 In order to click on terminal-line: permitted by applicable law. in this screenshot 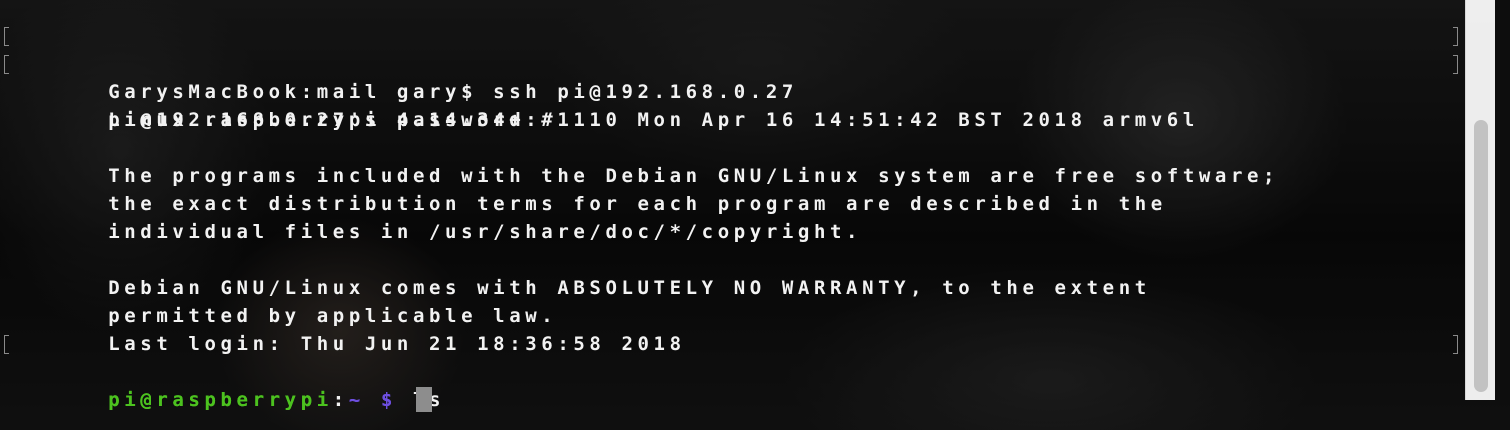, I will do `click(732, 300)`.